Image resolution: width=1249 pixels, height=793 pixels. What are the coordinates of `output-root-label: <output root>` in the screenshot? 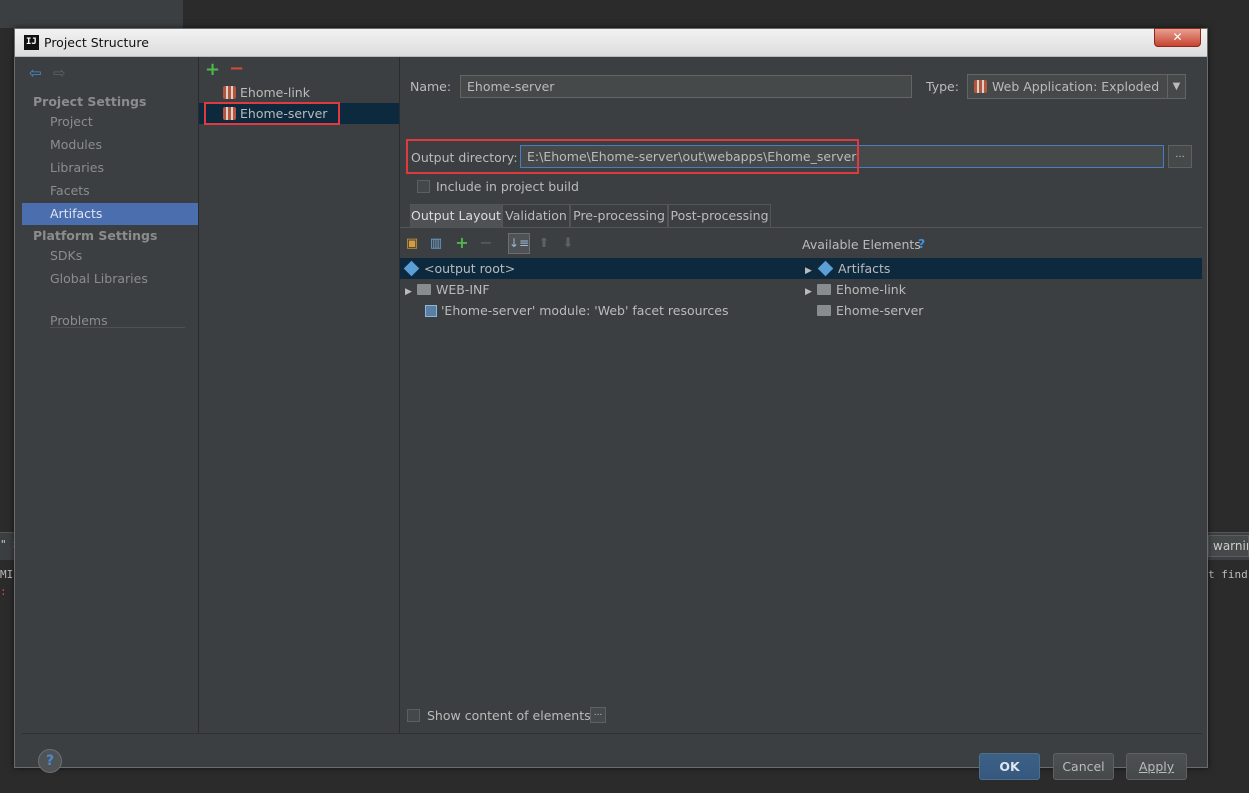 It's located at (470, 268).